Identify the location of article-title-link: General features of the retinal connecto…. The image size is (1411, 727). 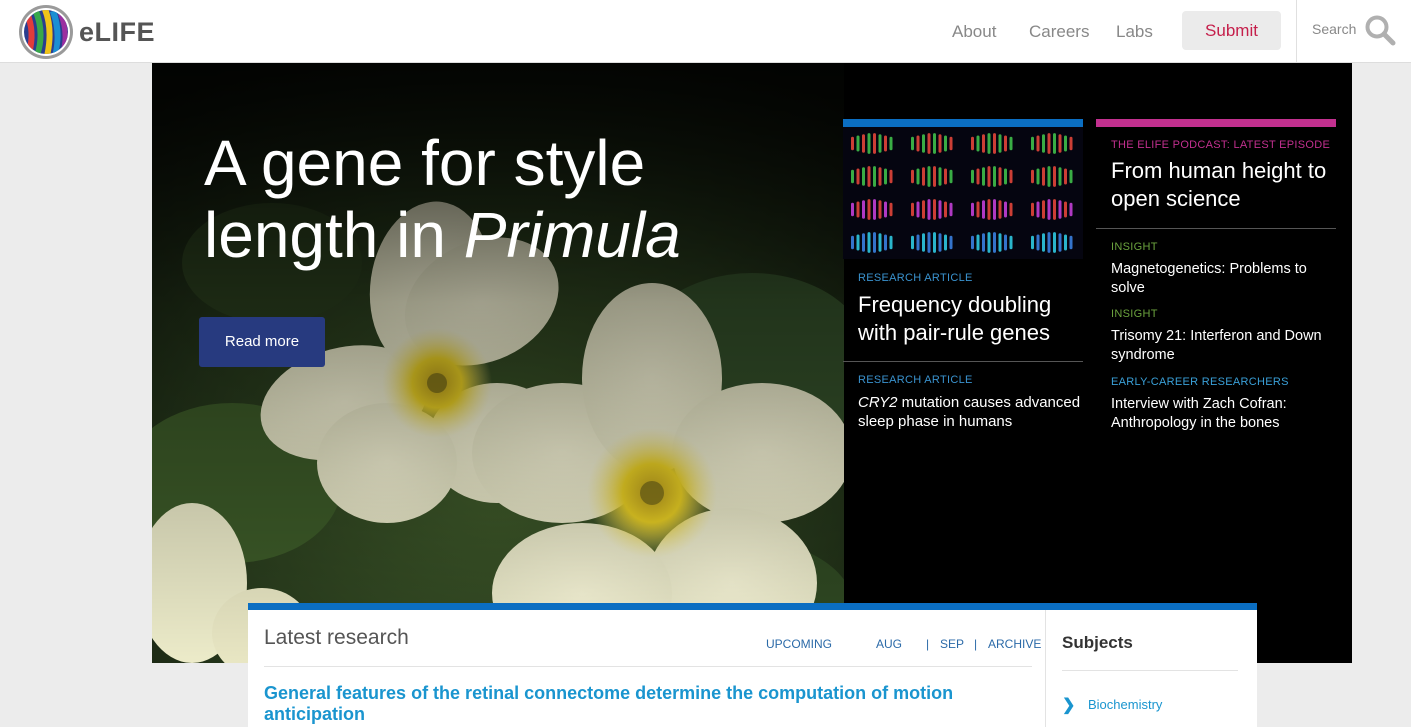
(634, 704).